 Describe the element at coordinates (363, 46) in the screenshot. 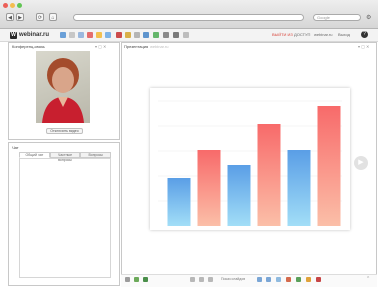

I see `presentation-controls: ▾ ▢ ✕` at that location.